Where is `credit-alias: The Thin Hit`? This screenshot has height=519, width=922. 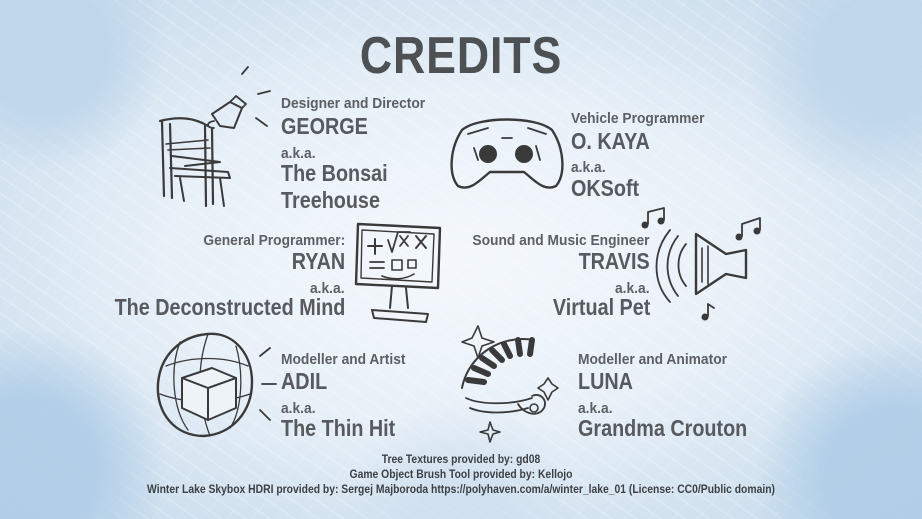 credit-alias: The Thin Hit is located at coordinates (338, 428).